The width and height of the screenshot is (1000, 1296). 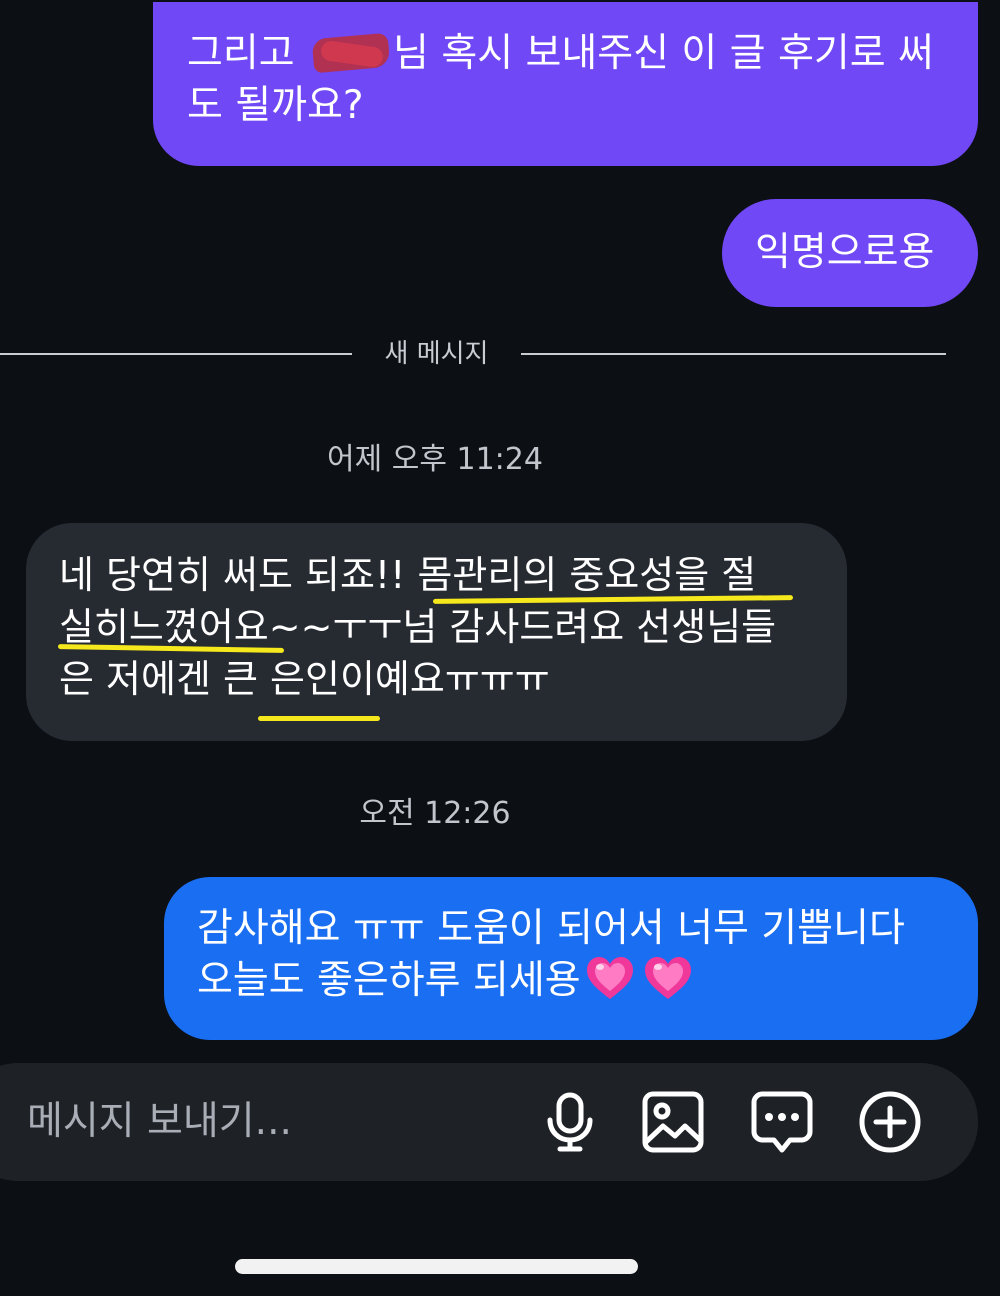 I want to click on microphone-icon, so click(x=570, y=1122).